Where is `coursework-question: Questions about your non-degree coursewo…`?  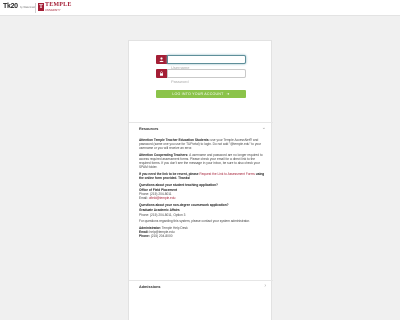 coursework-question: Questions about your non-degree coursewo… is located at coordinates (184, 204).